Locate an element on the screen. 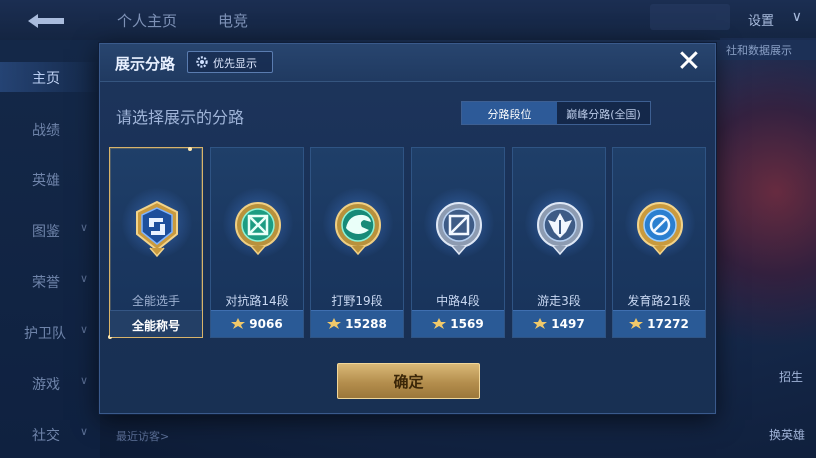  tab-lane-rank: 分路段位 is located at coordinates (509, 113).